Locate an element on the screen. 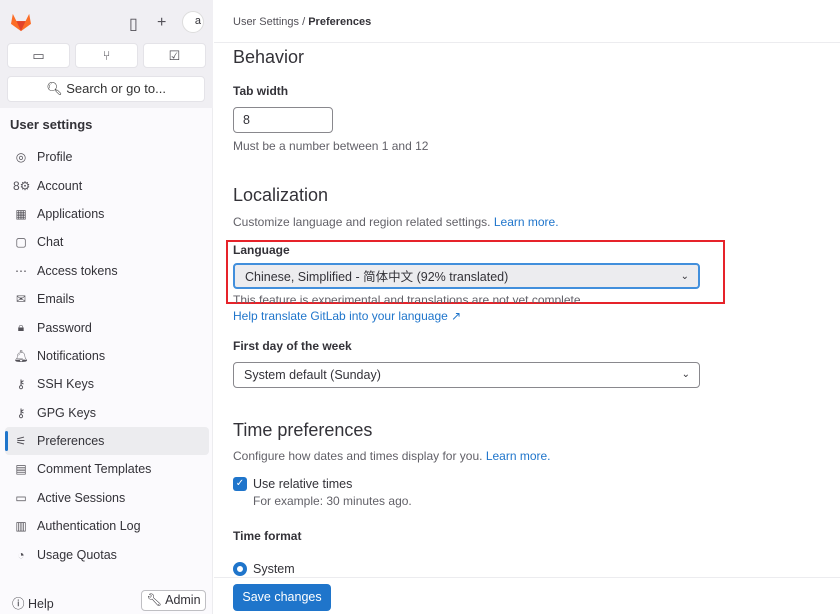  preferences-icon: ⚟ is located at coordinates (21, 441).